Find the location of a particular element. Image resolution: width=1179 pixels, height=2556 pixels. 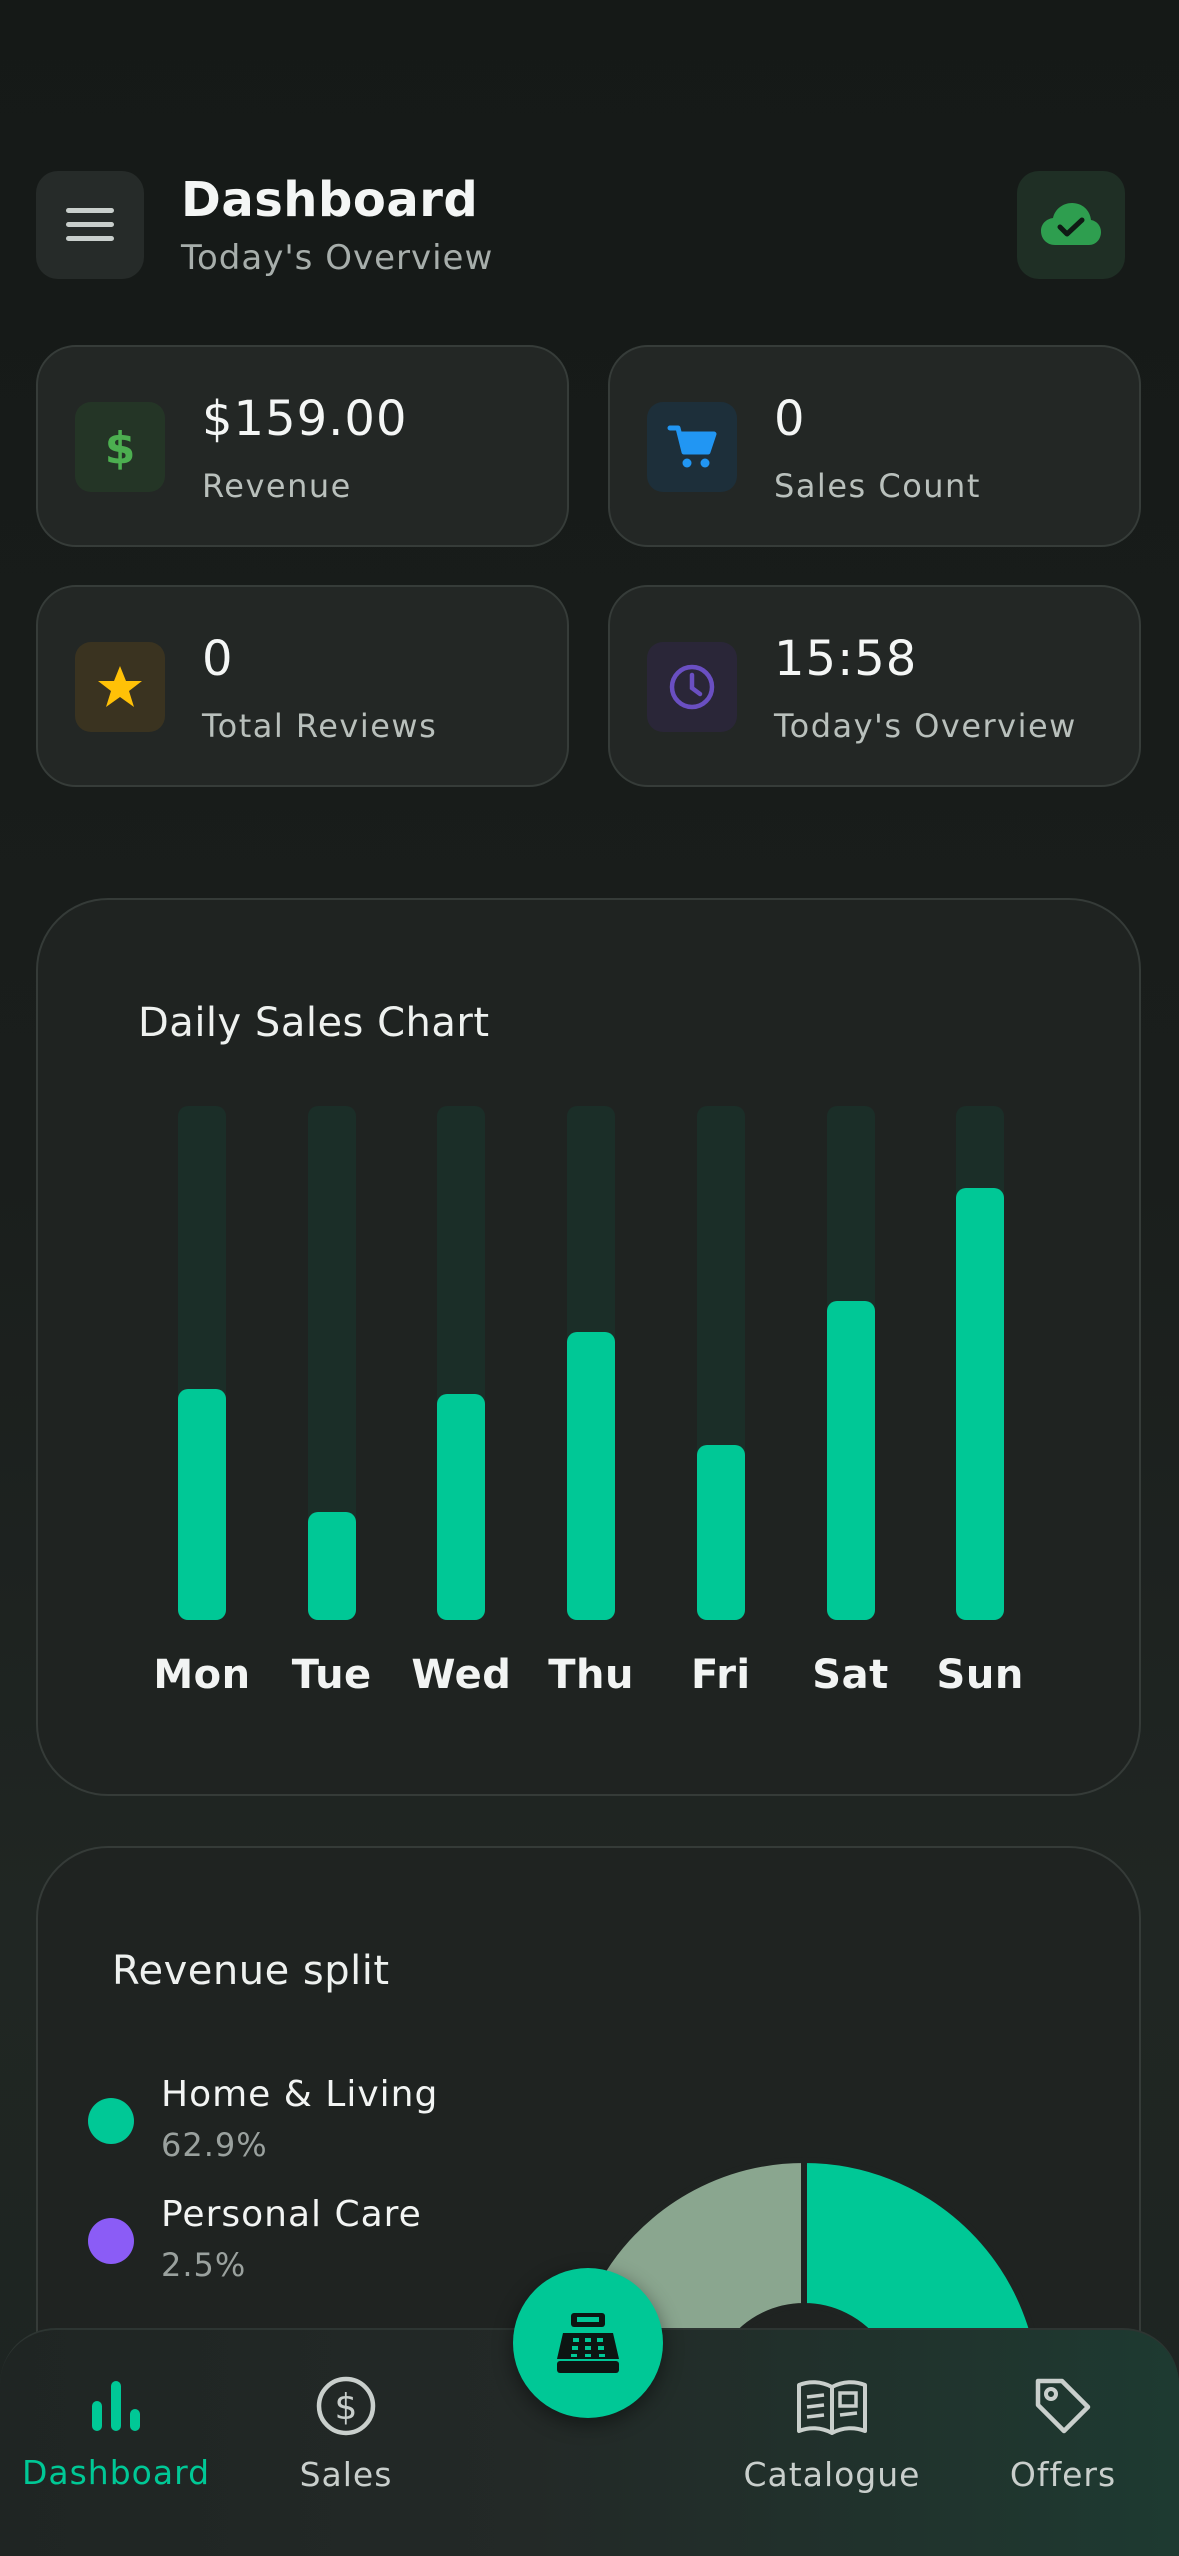

tag-icon is located at coordinates (1063, 2406).